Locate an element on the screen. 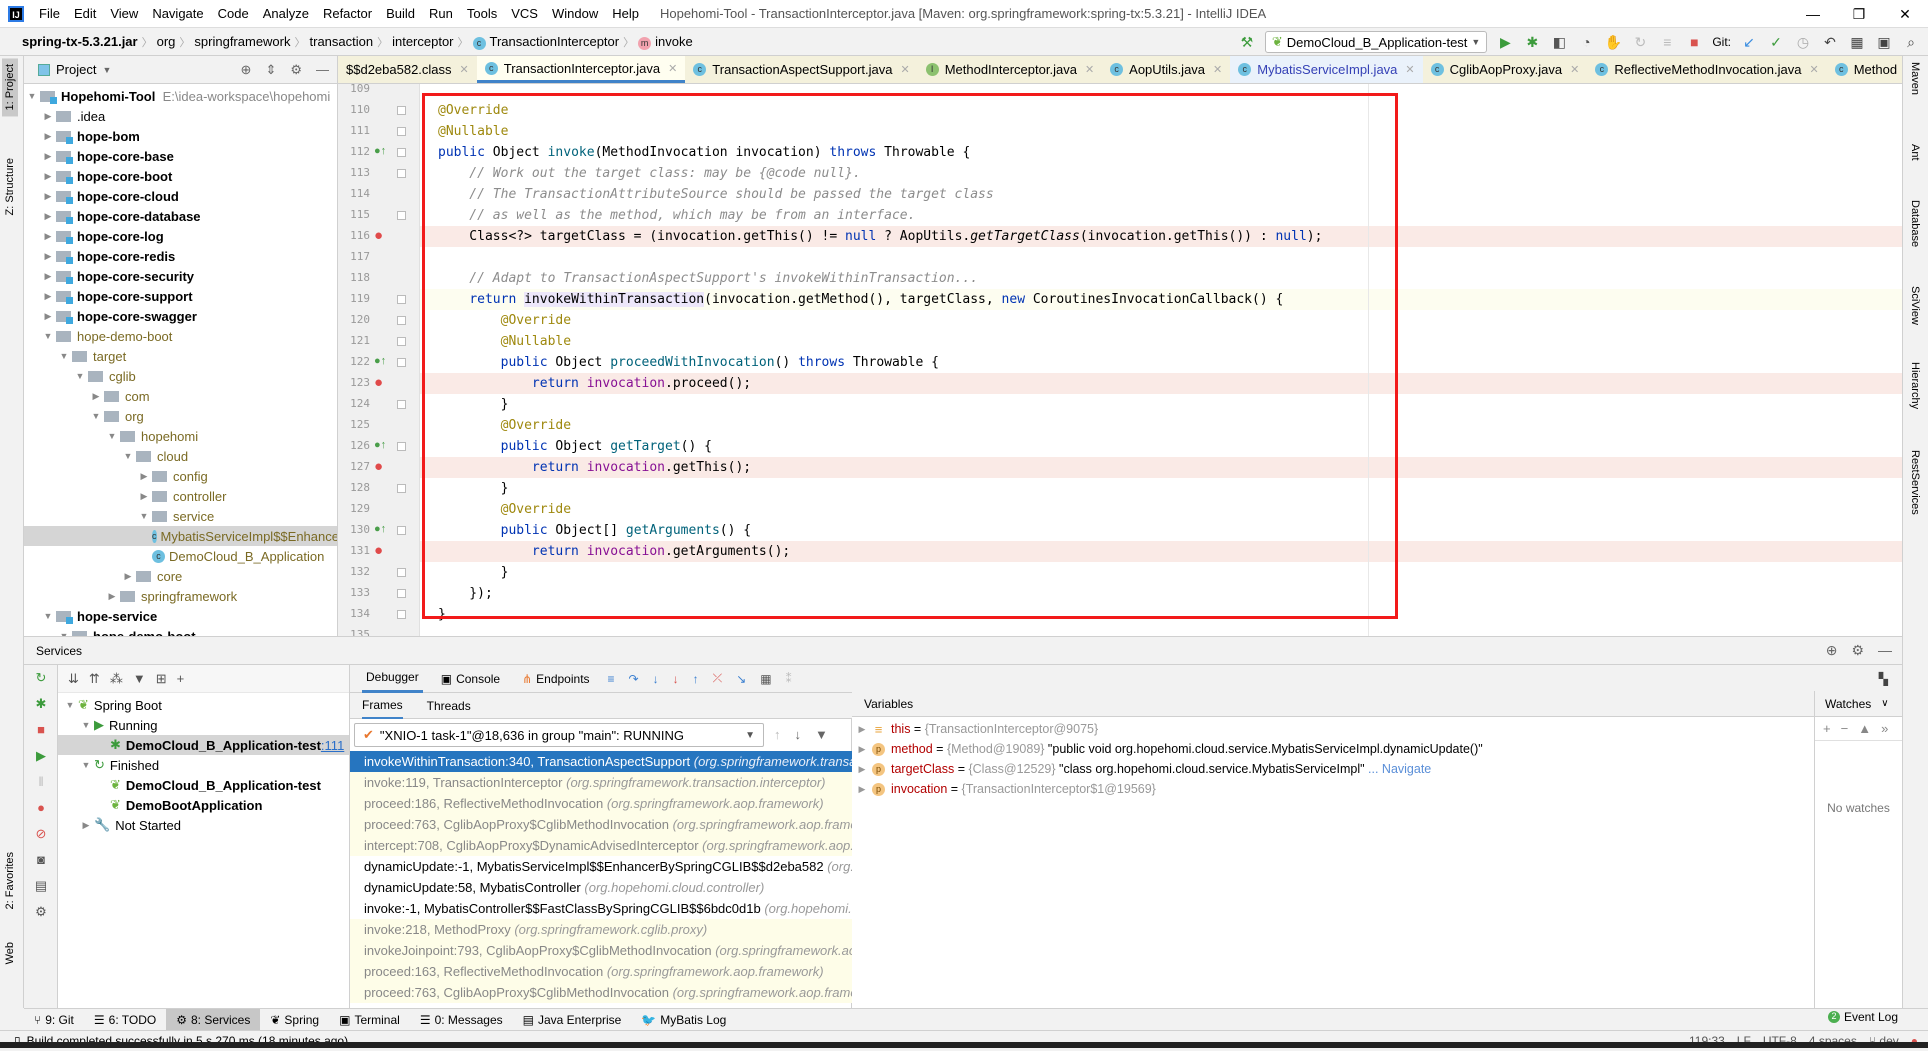  tool-tab-favorites: 2: Favorites is located at coordinates (10, 880).